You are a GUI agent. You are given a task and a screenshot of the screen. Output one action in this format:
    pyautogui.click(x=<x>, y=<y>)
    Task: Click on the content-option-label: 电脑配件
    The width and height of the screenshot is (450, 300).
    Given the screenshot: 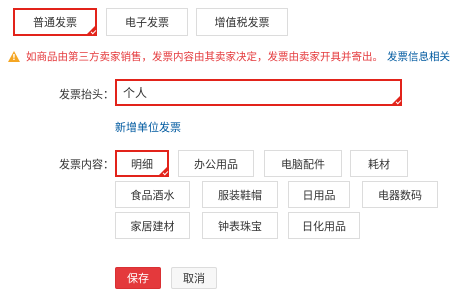 What is the action you would take?
    pyautogui.click(x=303, y=164)
    